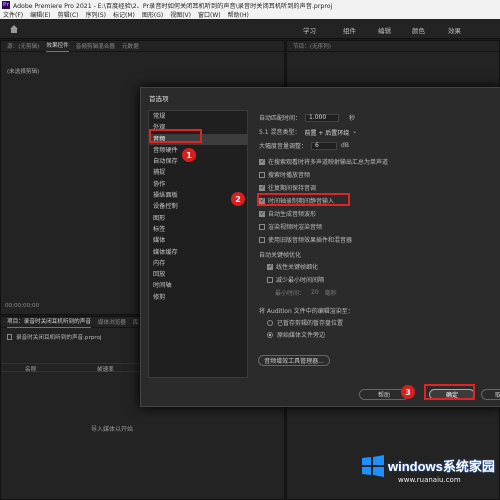  What do you see at coordinates (408, 392) in the screenshot?
I see `step-badge-3: 3` at bounding box center [408, 392].